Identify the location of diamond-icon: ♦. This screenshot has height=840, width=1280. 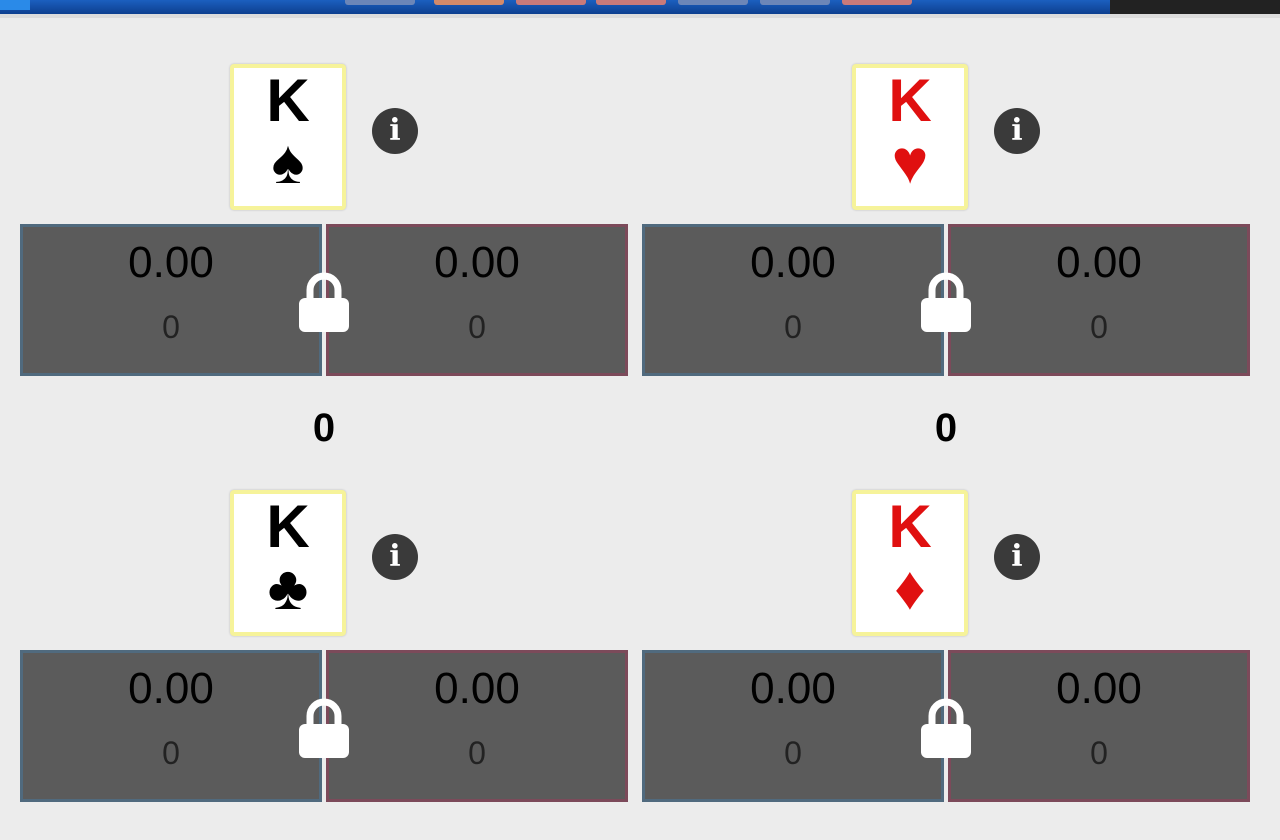
(910, 588).